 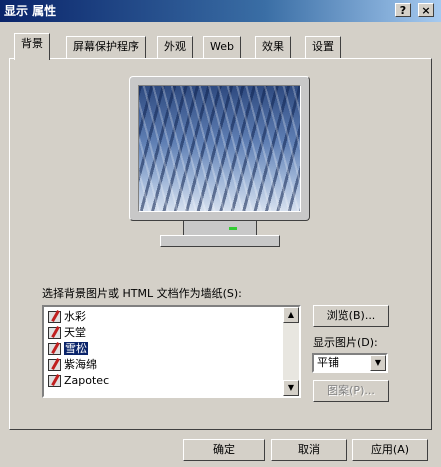 I want to click on cancel-button: 取消, so click(x=309, y=450).